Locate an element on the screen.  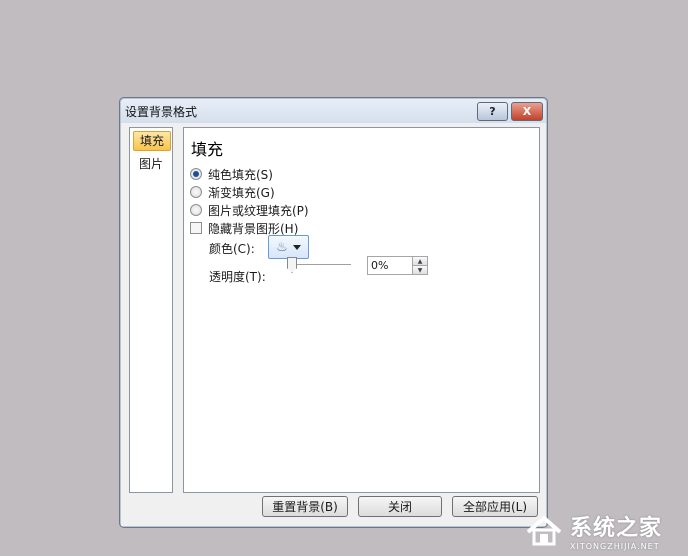
spin-up-icon: ▲ is located at coordinates (419, 261).